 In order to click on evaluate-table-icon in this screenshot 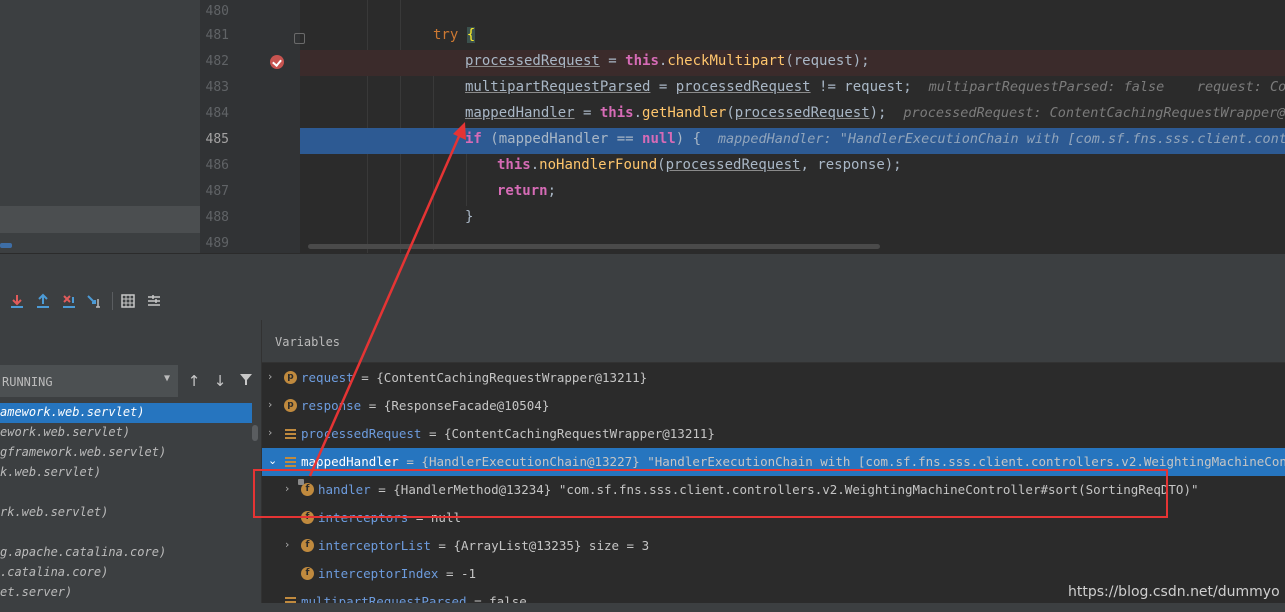, I will do `click(128, 301)`.